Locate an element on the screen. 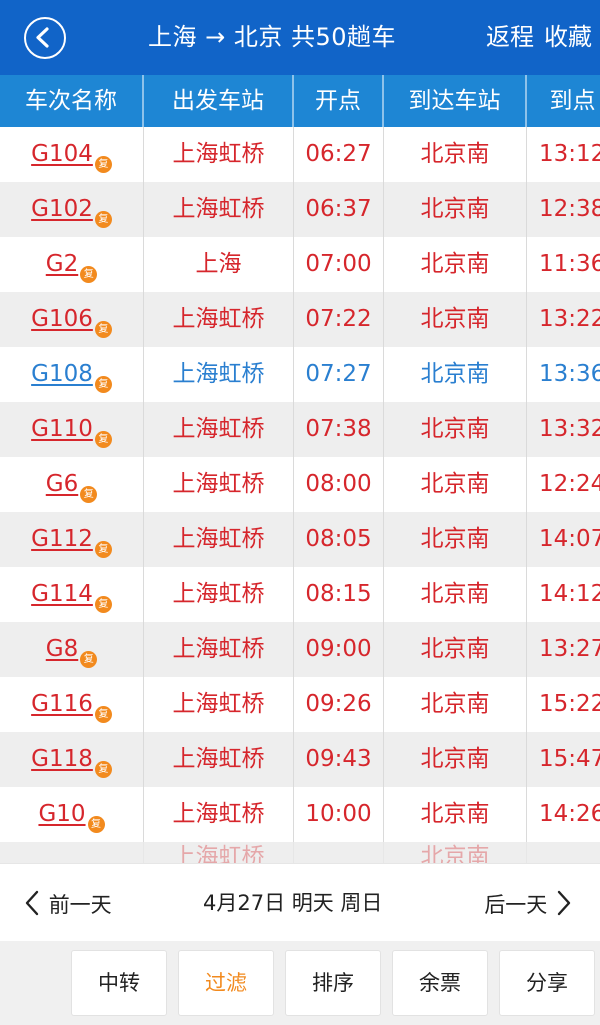 This screenshot has width=600, height=1025. departure-station: 上海 is located at coordinates (219, 264).